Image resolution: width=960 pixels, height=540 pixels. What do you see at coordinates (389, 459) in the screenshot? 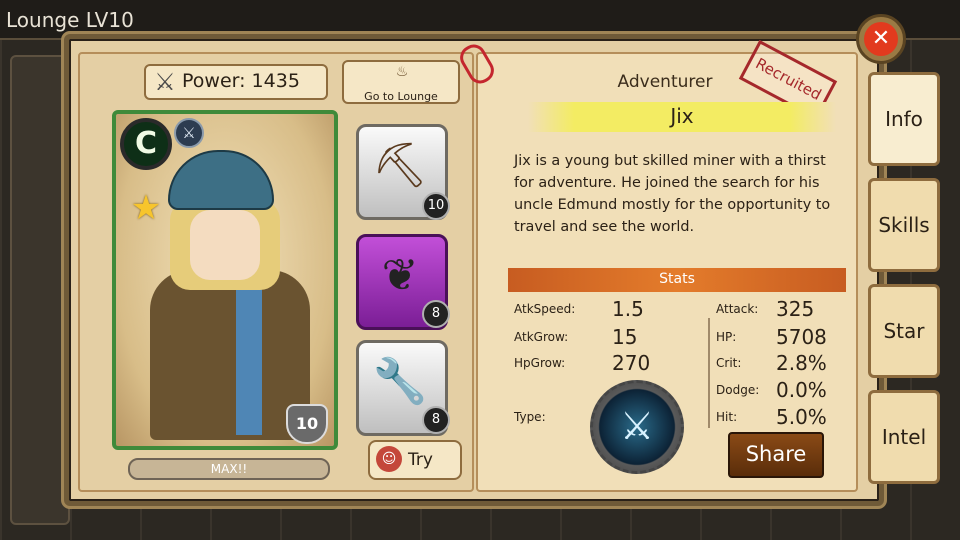
I see `hero-avatar-icon: ☺` at bounding box center [389, 459].